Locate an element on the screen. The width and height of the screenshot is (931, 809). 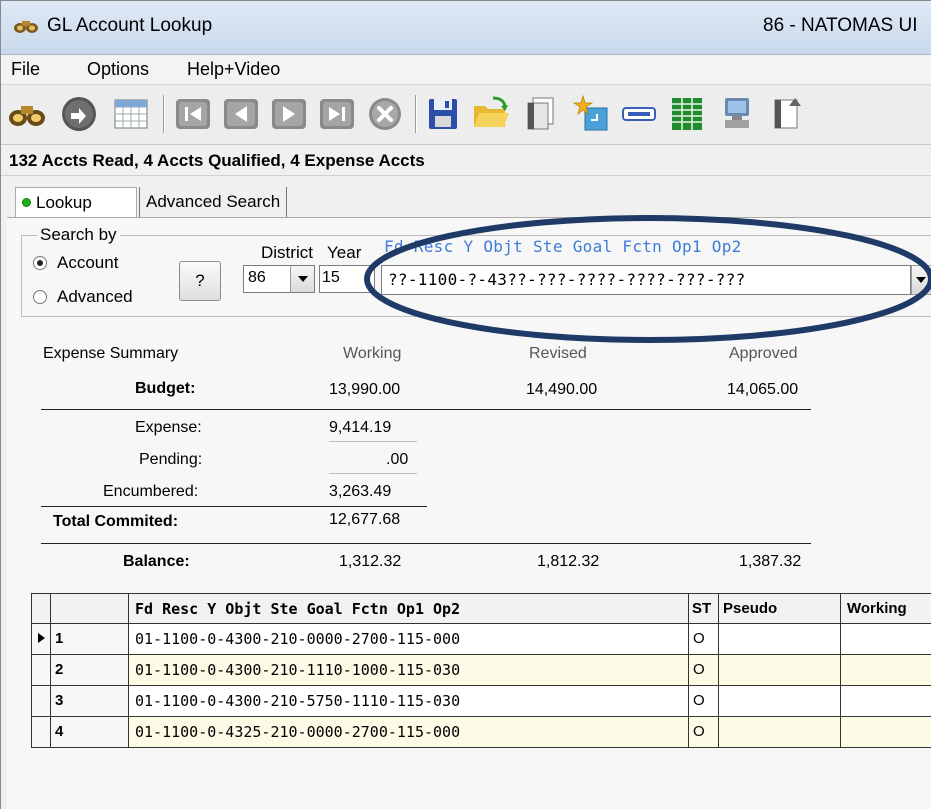
balance-revised: 1,812.32 is located at coordinates (568, 561).